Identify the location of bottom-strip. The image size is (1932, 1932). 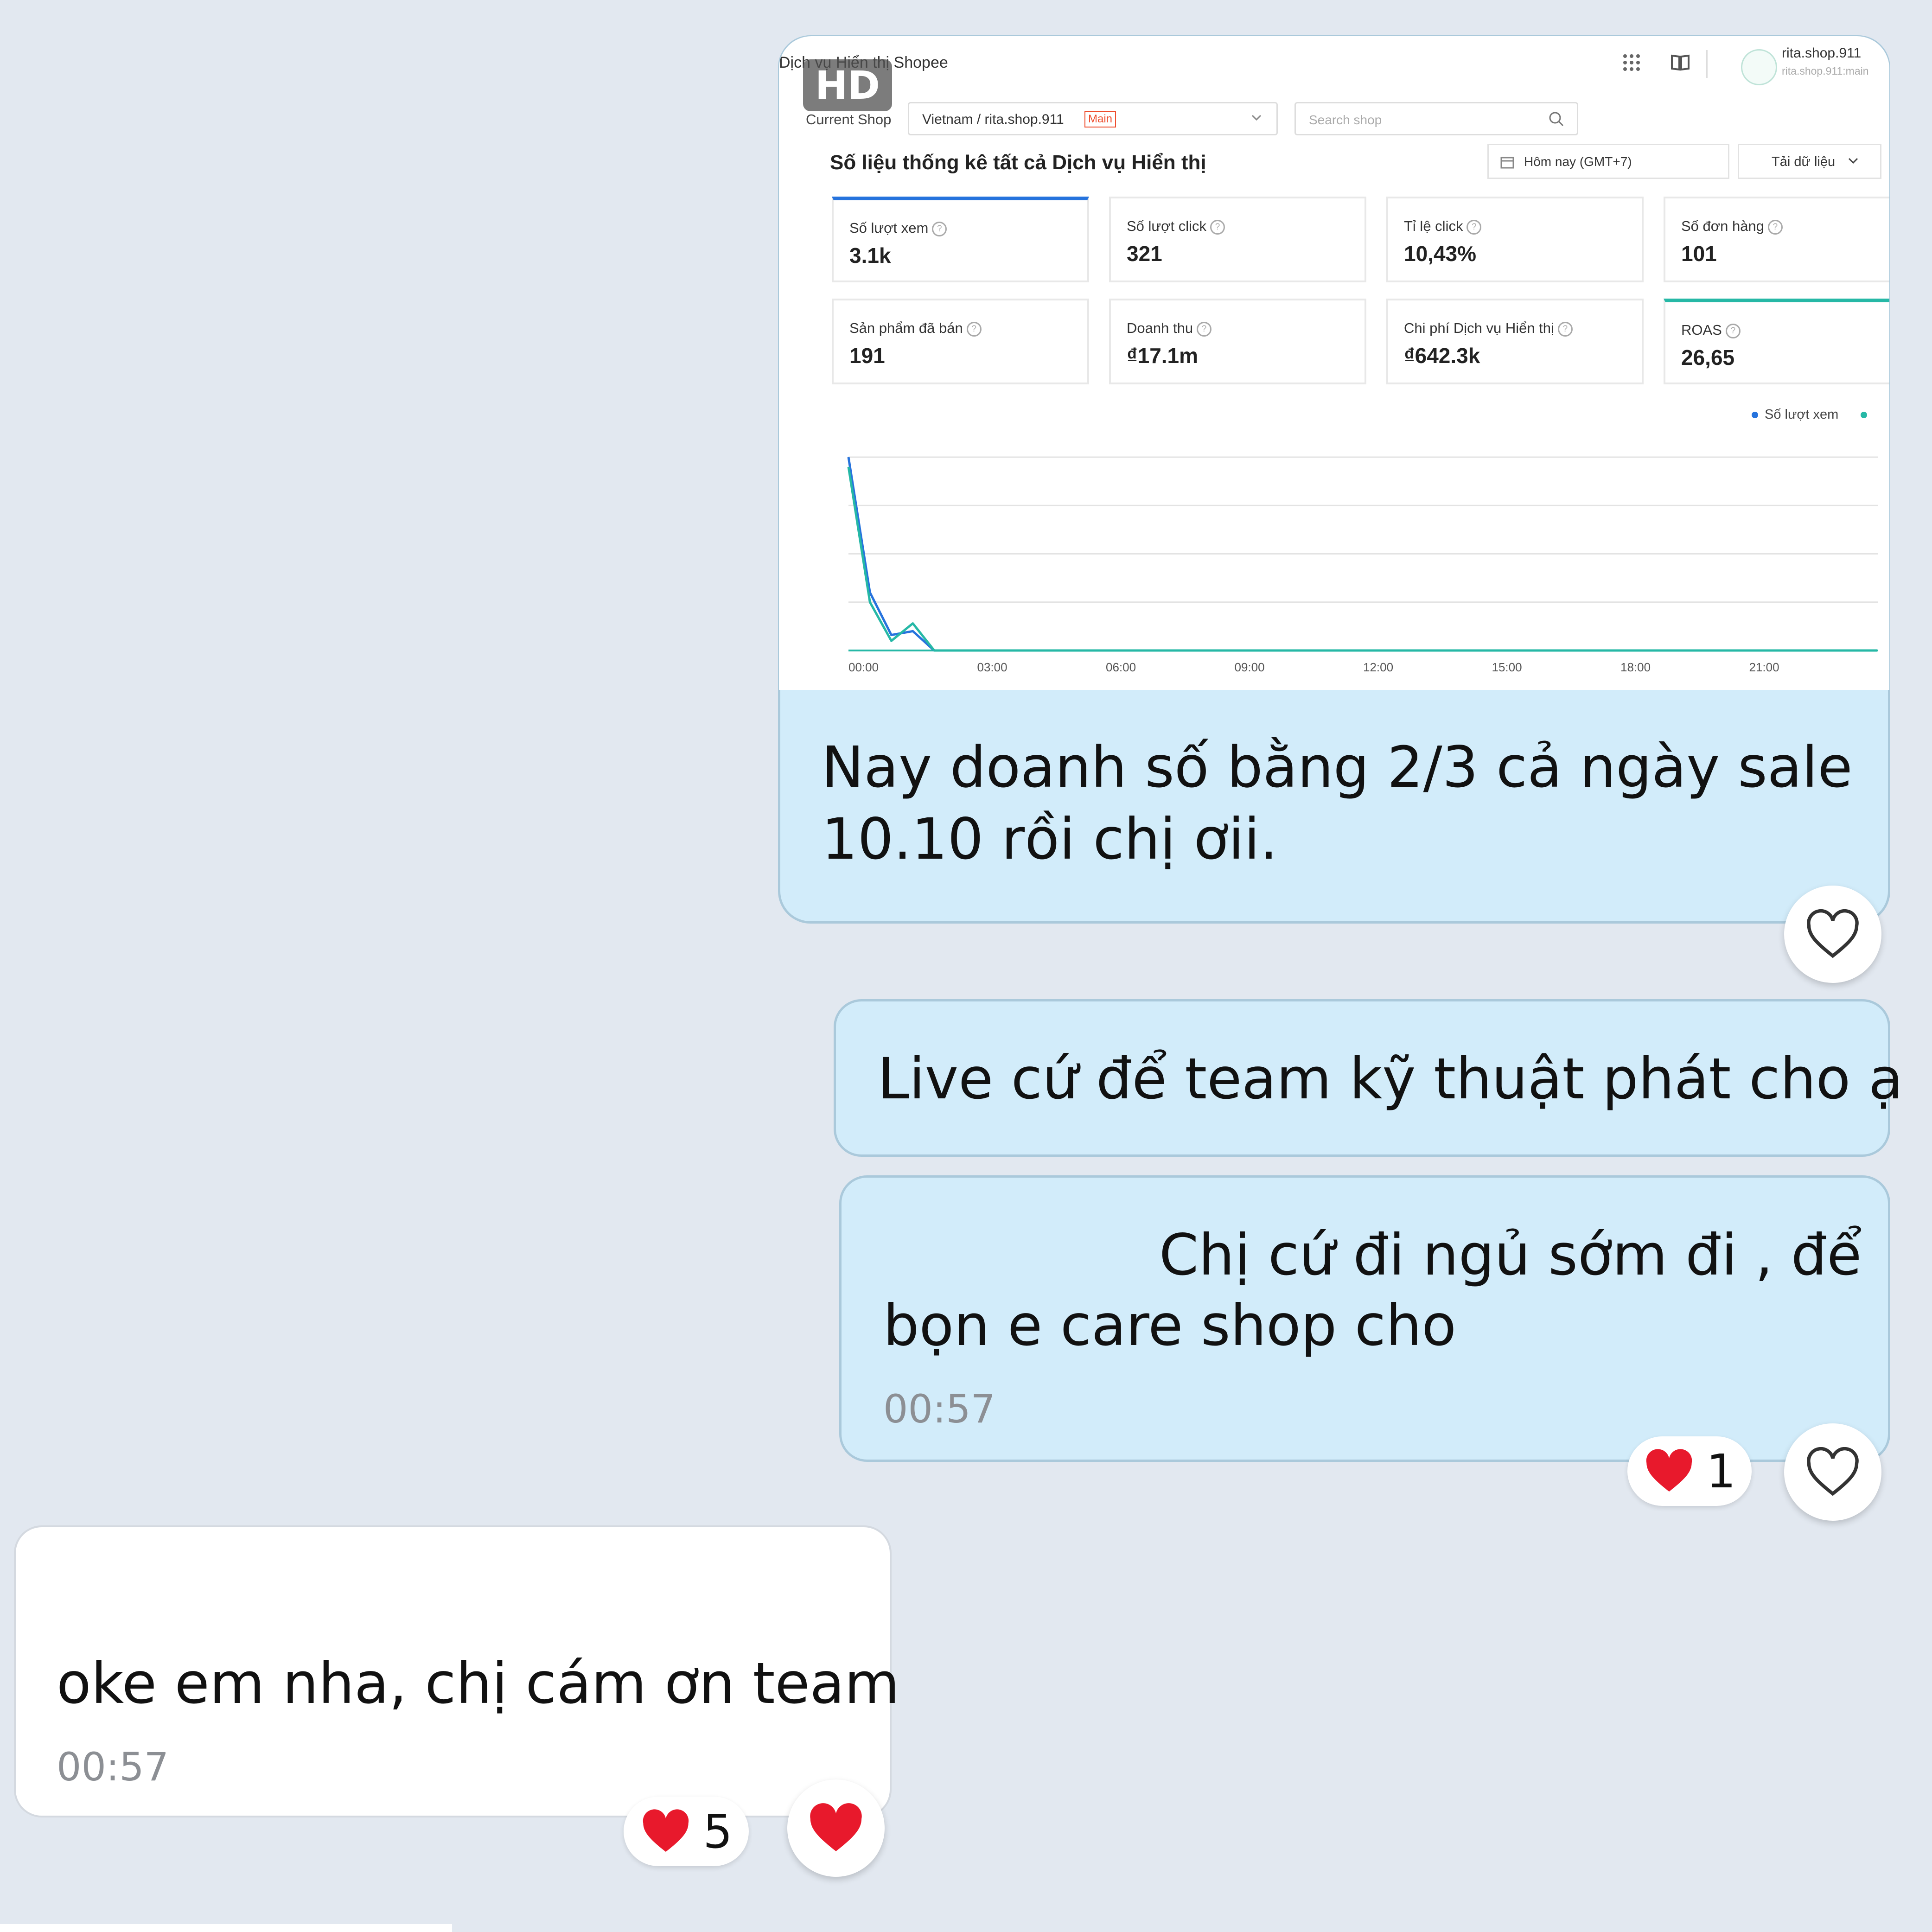
(226, 1928).